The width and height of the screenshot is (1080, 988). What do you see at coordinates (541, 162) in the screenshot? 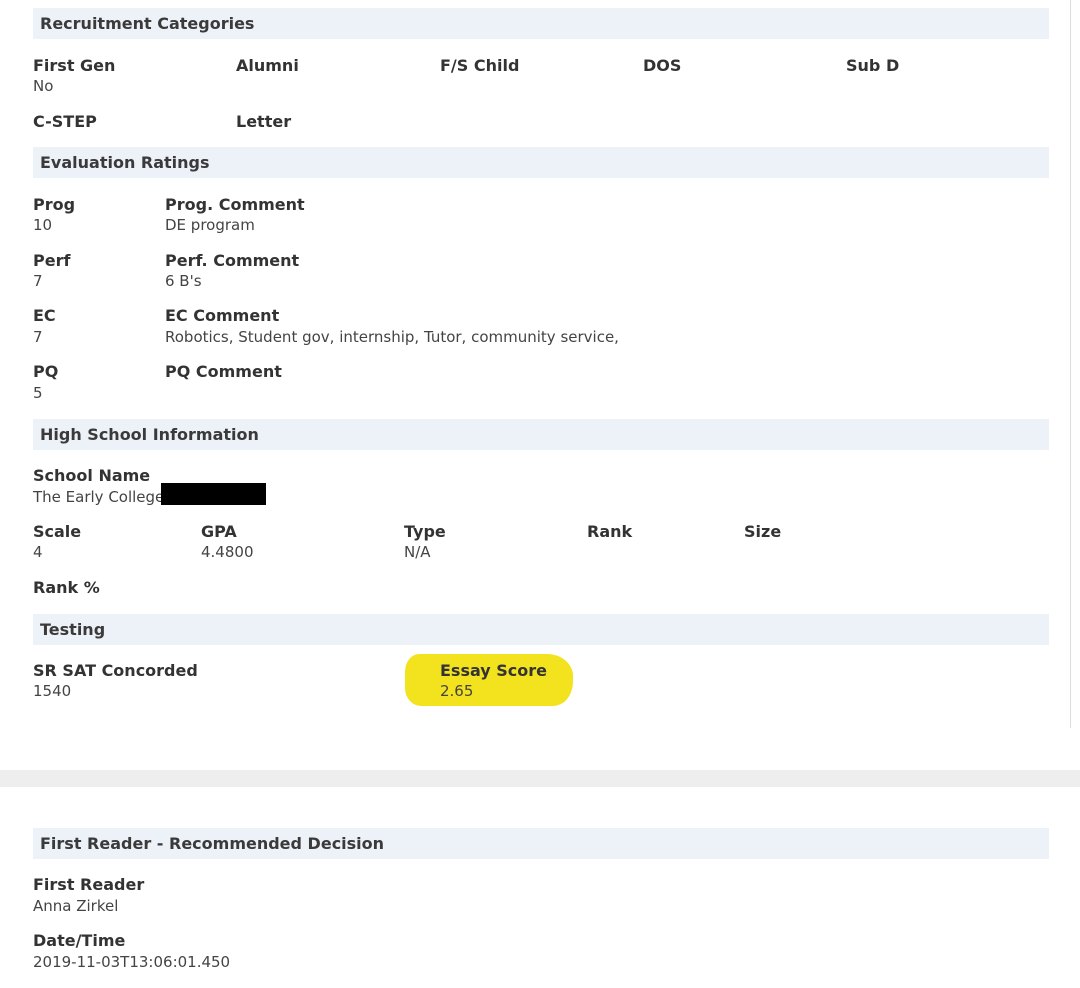
I see `section-header-evaluation: Evaluation Ratings` at bounding box center [541, 162].